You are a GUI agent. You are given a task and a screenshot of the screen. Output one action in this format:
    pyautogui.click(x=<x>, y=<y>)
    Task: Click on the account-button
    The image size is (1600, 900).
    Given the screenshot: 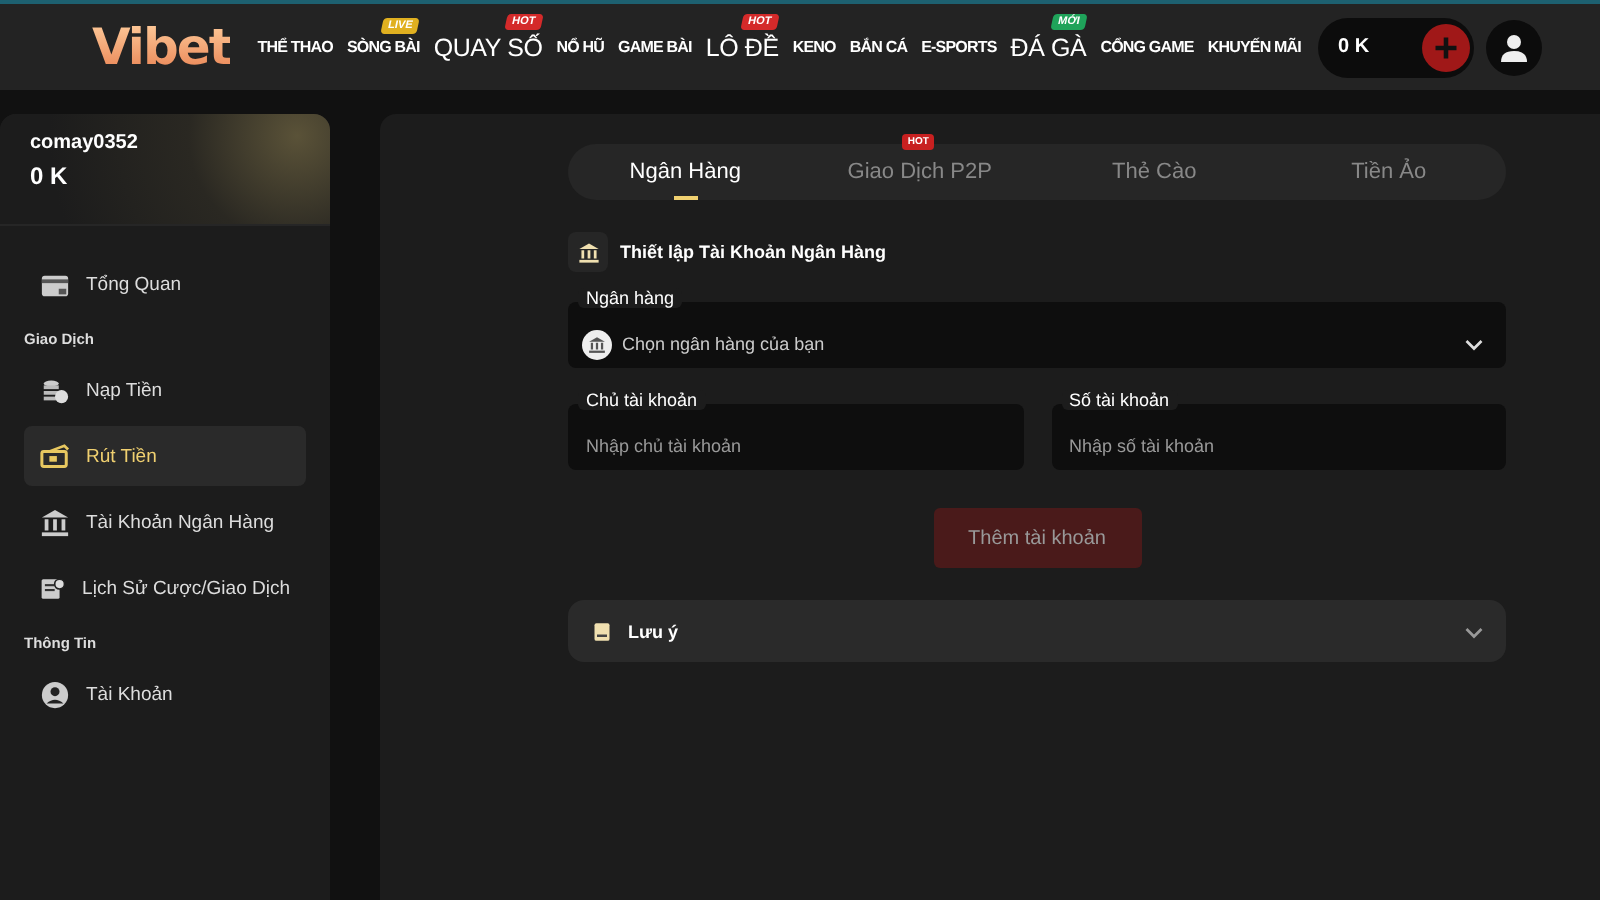 What is the action you would take?
    pyautogui.click(x=1513, y=47)
    